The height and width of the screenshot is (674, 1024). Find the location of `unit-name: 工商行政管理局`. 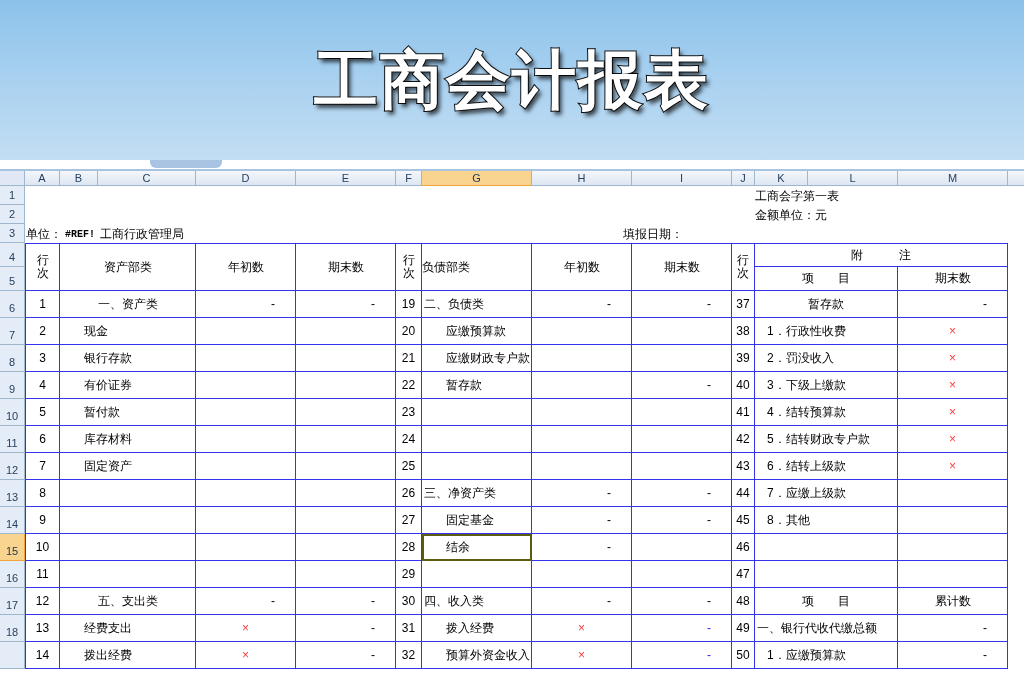

unit-name: 工商行政管理局 is located at coordinates (142, 234).